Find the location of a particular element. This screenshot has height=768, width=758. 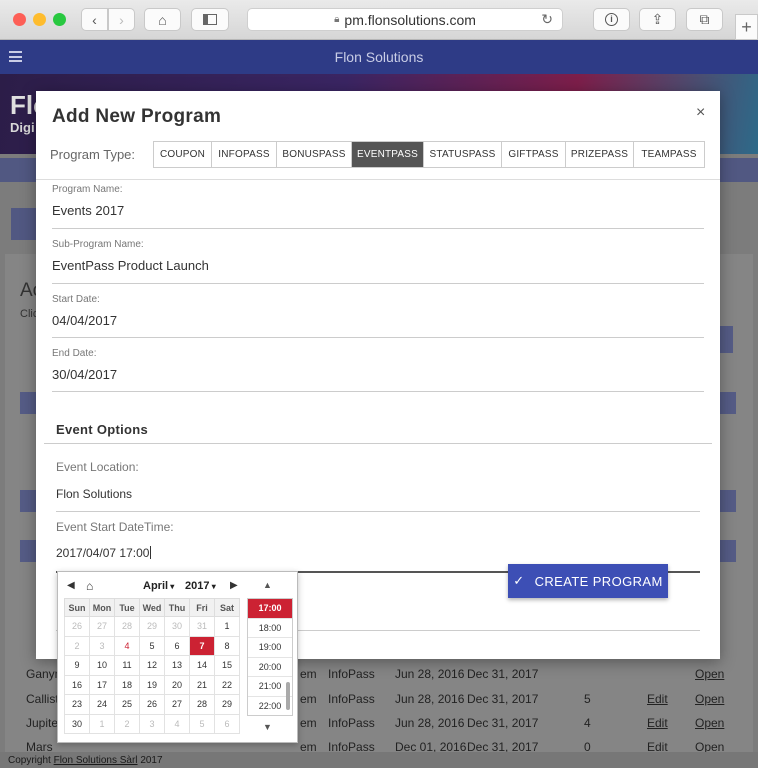

tab-giftpass: GIFTPASS is located at coordinates (534, 154).